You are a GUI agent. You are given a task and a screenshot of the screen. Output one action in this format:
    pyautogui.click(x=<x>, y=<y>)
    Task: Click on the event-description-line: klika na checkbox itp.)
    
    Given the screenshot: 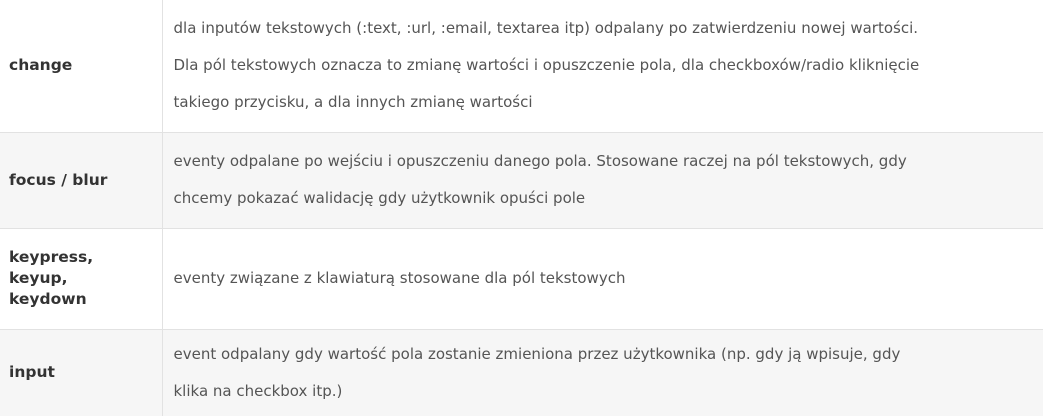 What is the action you would take?
    pyautogui.click(x=258, y=390)
    